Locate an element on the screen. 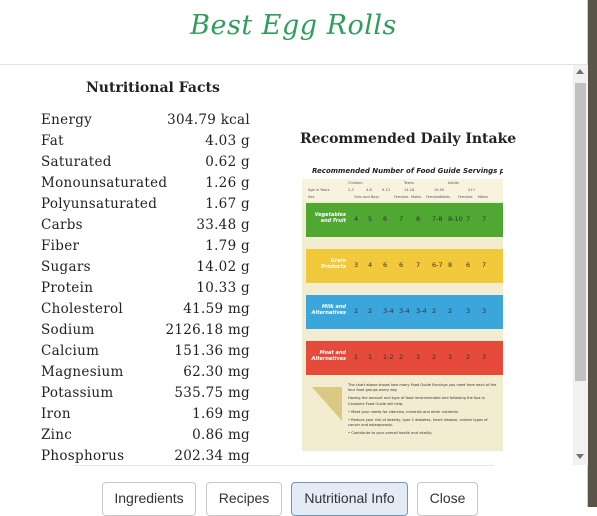  nutrient-name: Magnesium is located at coordinates (82, 372).